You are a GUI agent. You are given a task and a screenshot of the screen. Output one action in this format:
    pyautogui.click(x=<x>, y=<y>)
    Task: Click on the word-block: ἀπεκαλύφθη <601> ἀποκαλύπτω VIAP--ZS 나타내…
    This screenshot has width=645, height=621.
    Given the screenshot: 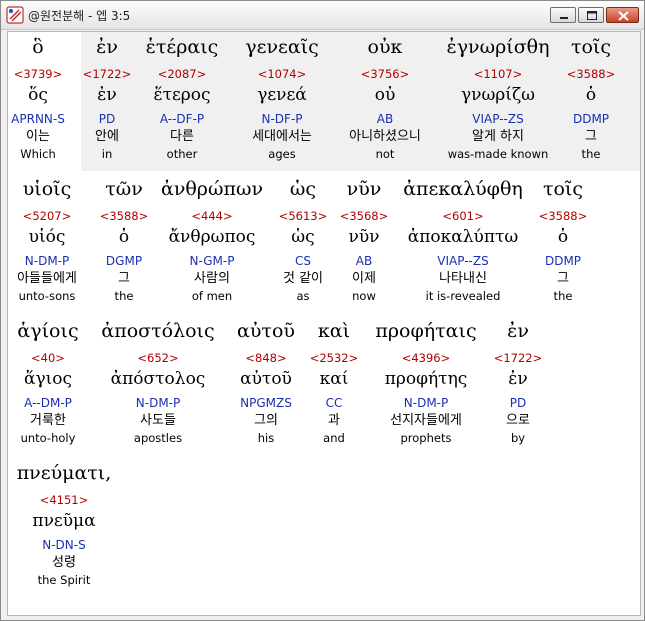 What is the action you would take?
    pyautogui.click(x=463, y=240)
    